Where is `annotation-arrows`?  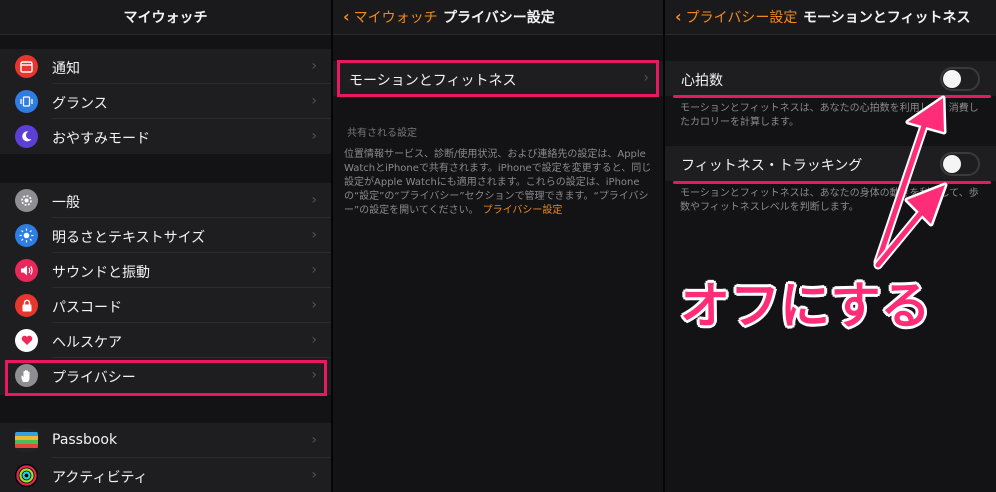 annotation-arrows is located at coordinates (910, 182).